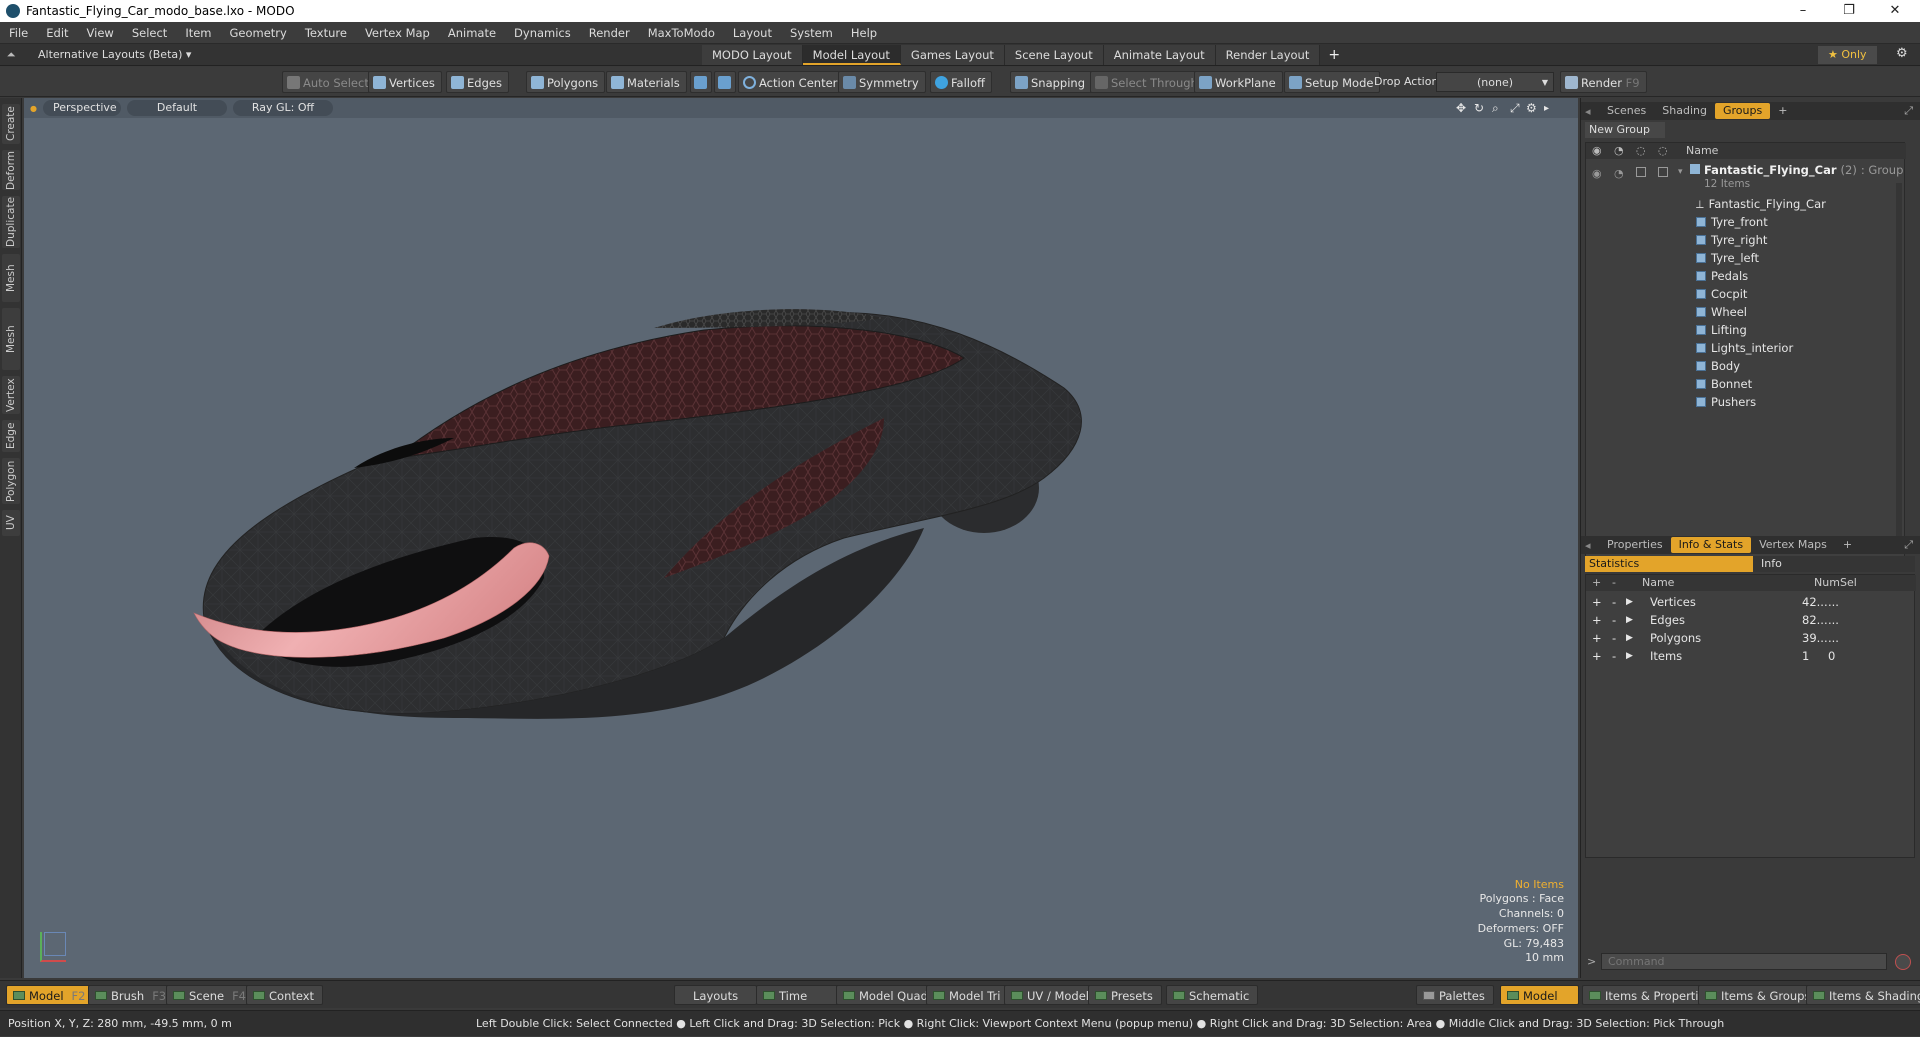 This screenshot has height=1037, width=1920. What do you see at coordinates (1597, 173) in the screenshot?
I see `visibility-eye-icon: ◉` at bounding box center [1597, 173].